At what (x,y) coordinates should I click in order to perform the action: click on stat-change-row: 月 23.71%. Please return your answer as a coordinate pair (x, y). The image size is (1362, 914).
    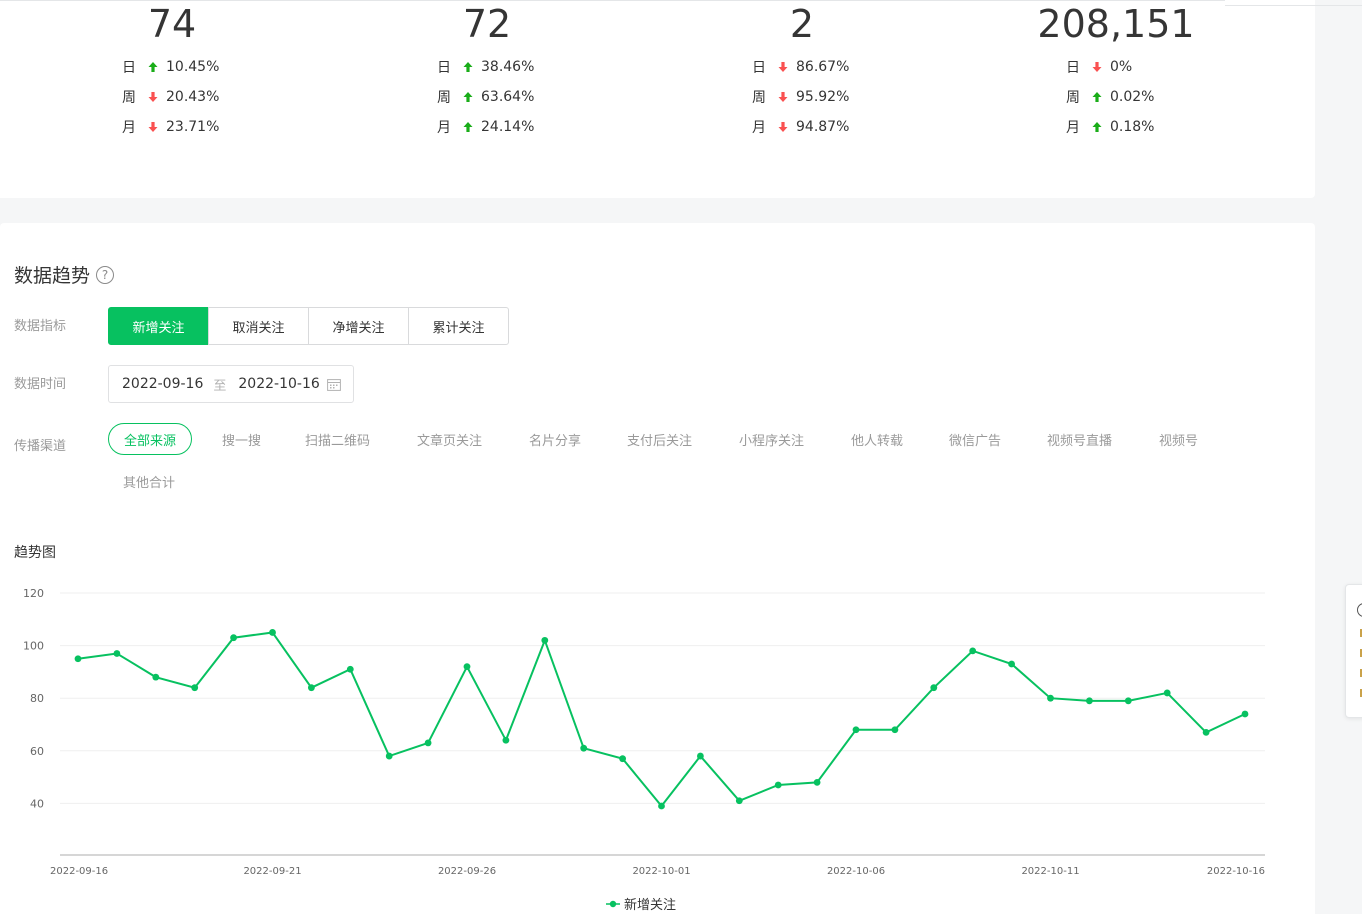
    Looking at the image, I should click on (172, 127).